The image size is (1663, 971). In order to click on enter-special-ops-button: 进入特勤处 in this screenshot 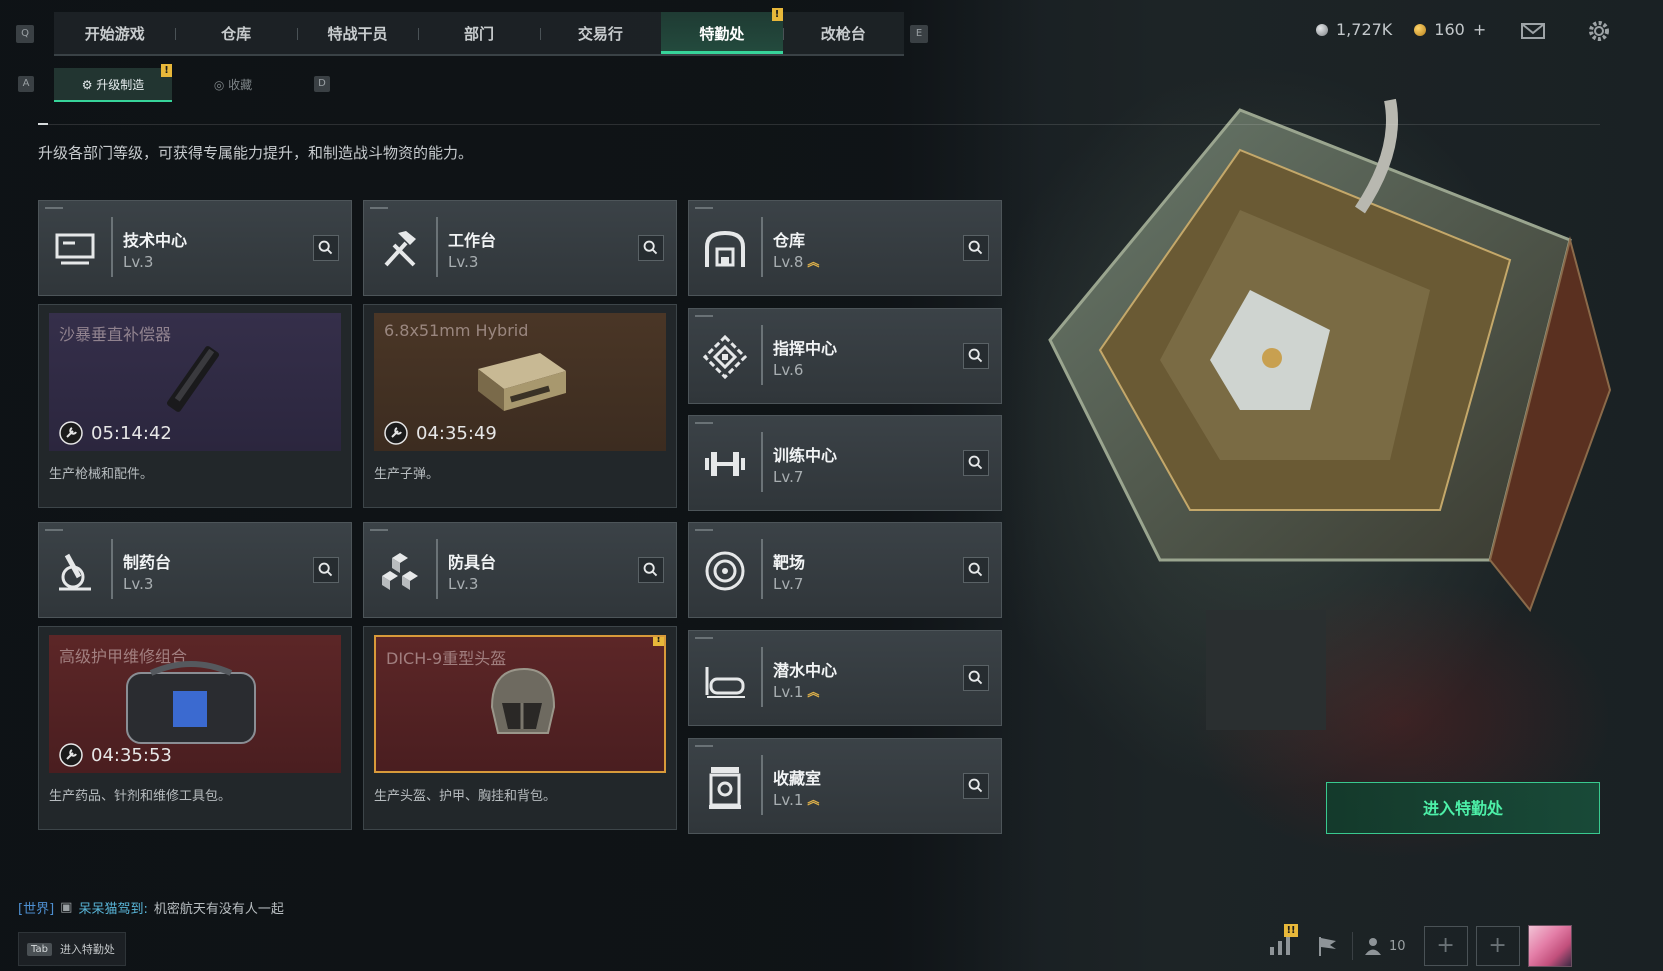, I will do `click(1463, 808)`.